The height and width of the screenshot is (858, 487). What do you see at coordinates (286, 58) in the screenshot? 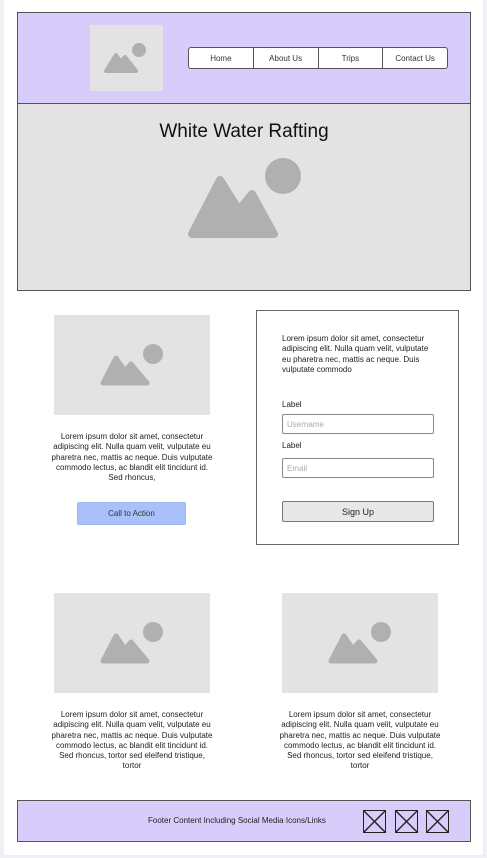
I see `nav-about-us: About Us` at bounding box center [286, 58].